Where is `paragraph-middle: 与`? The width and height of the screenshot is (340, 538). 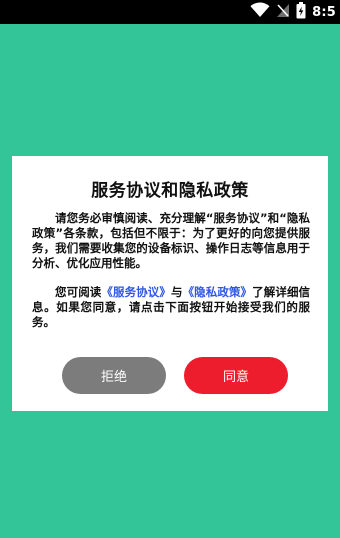 paragraph-middle: 与 is located at coordinates (176, 292).